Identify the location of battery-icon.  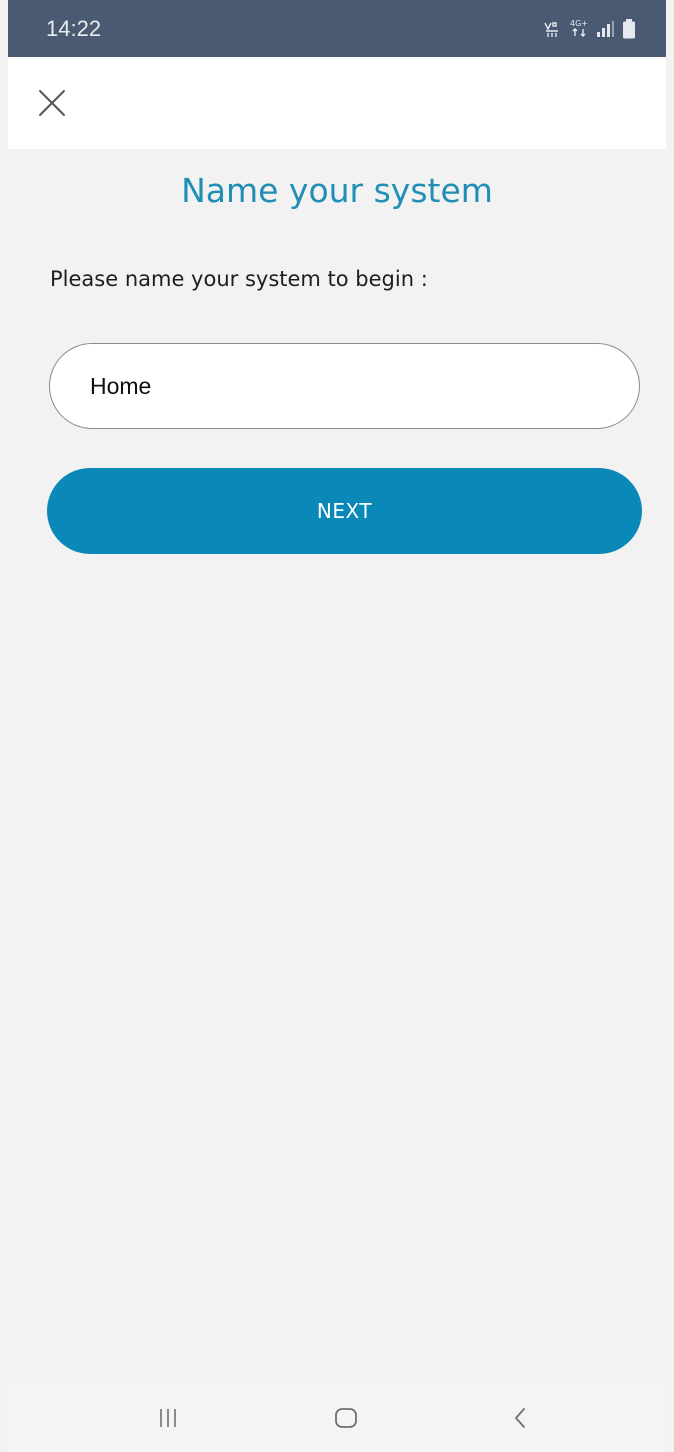
(629, 28).